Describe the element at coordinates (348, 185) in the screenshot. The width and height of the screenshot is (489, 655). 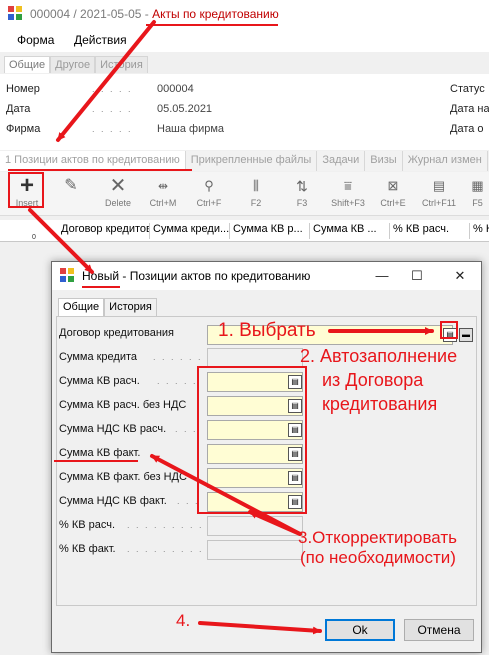
I see `group-icon: ⩸` at that location.